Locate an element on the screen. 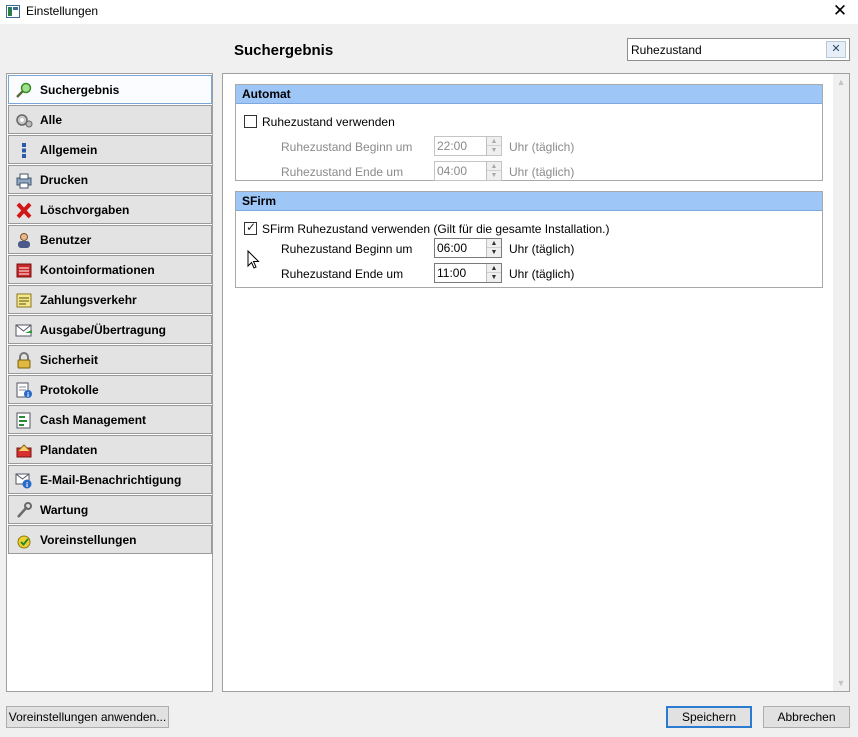  sfirm-begin-time-field: 06:00 ▲ ▼ is located at coordinates (468, 248).